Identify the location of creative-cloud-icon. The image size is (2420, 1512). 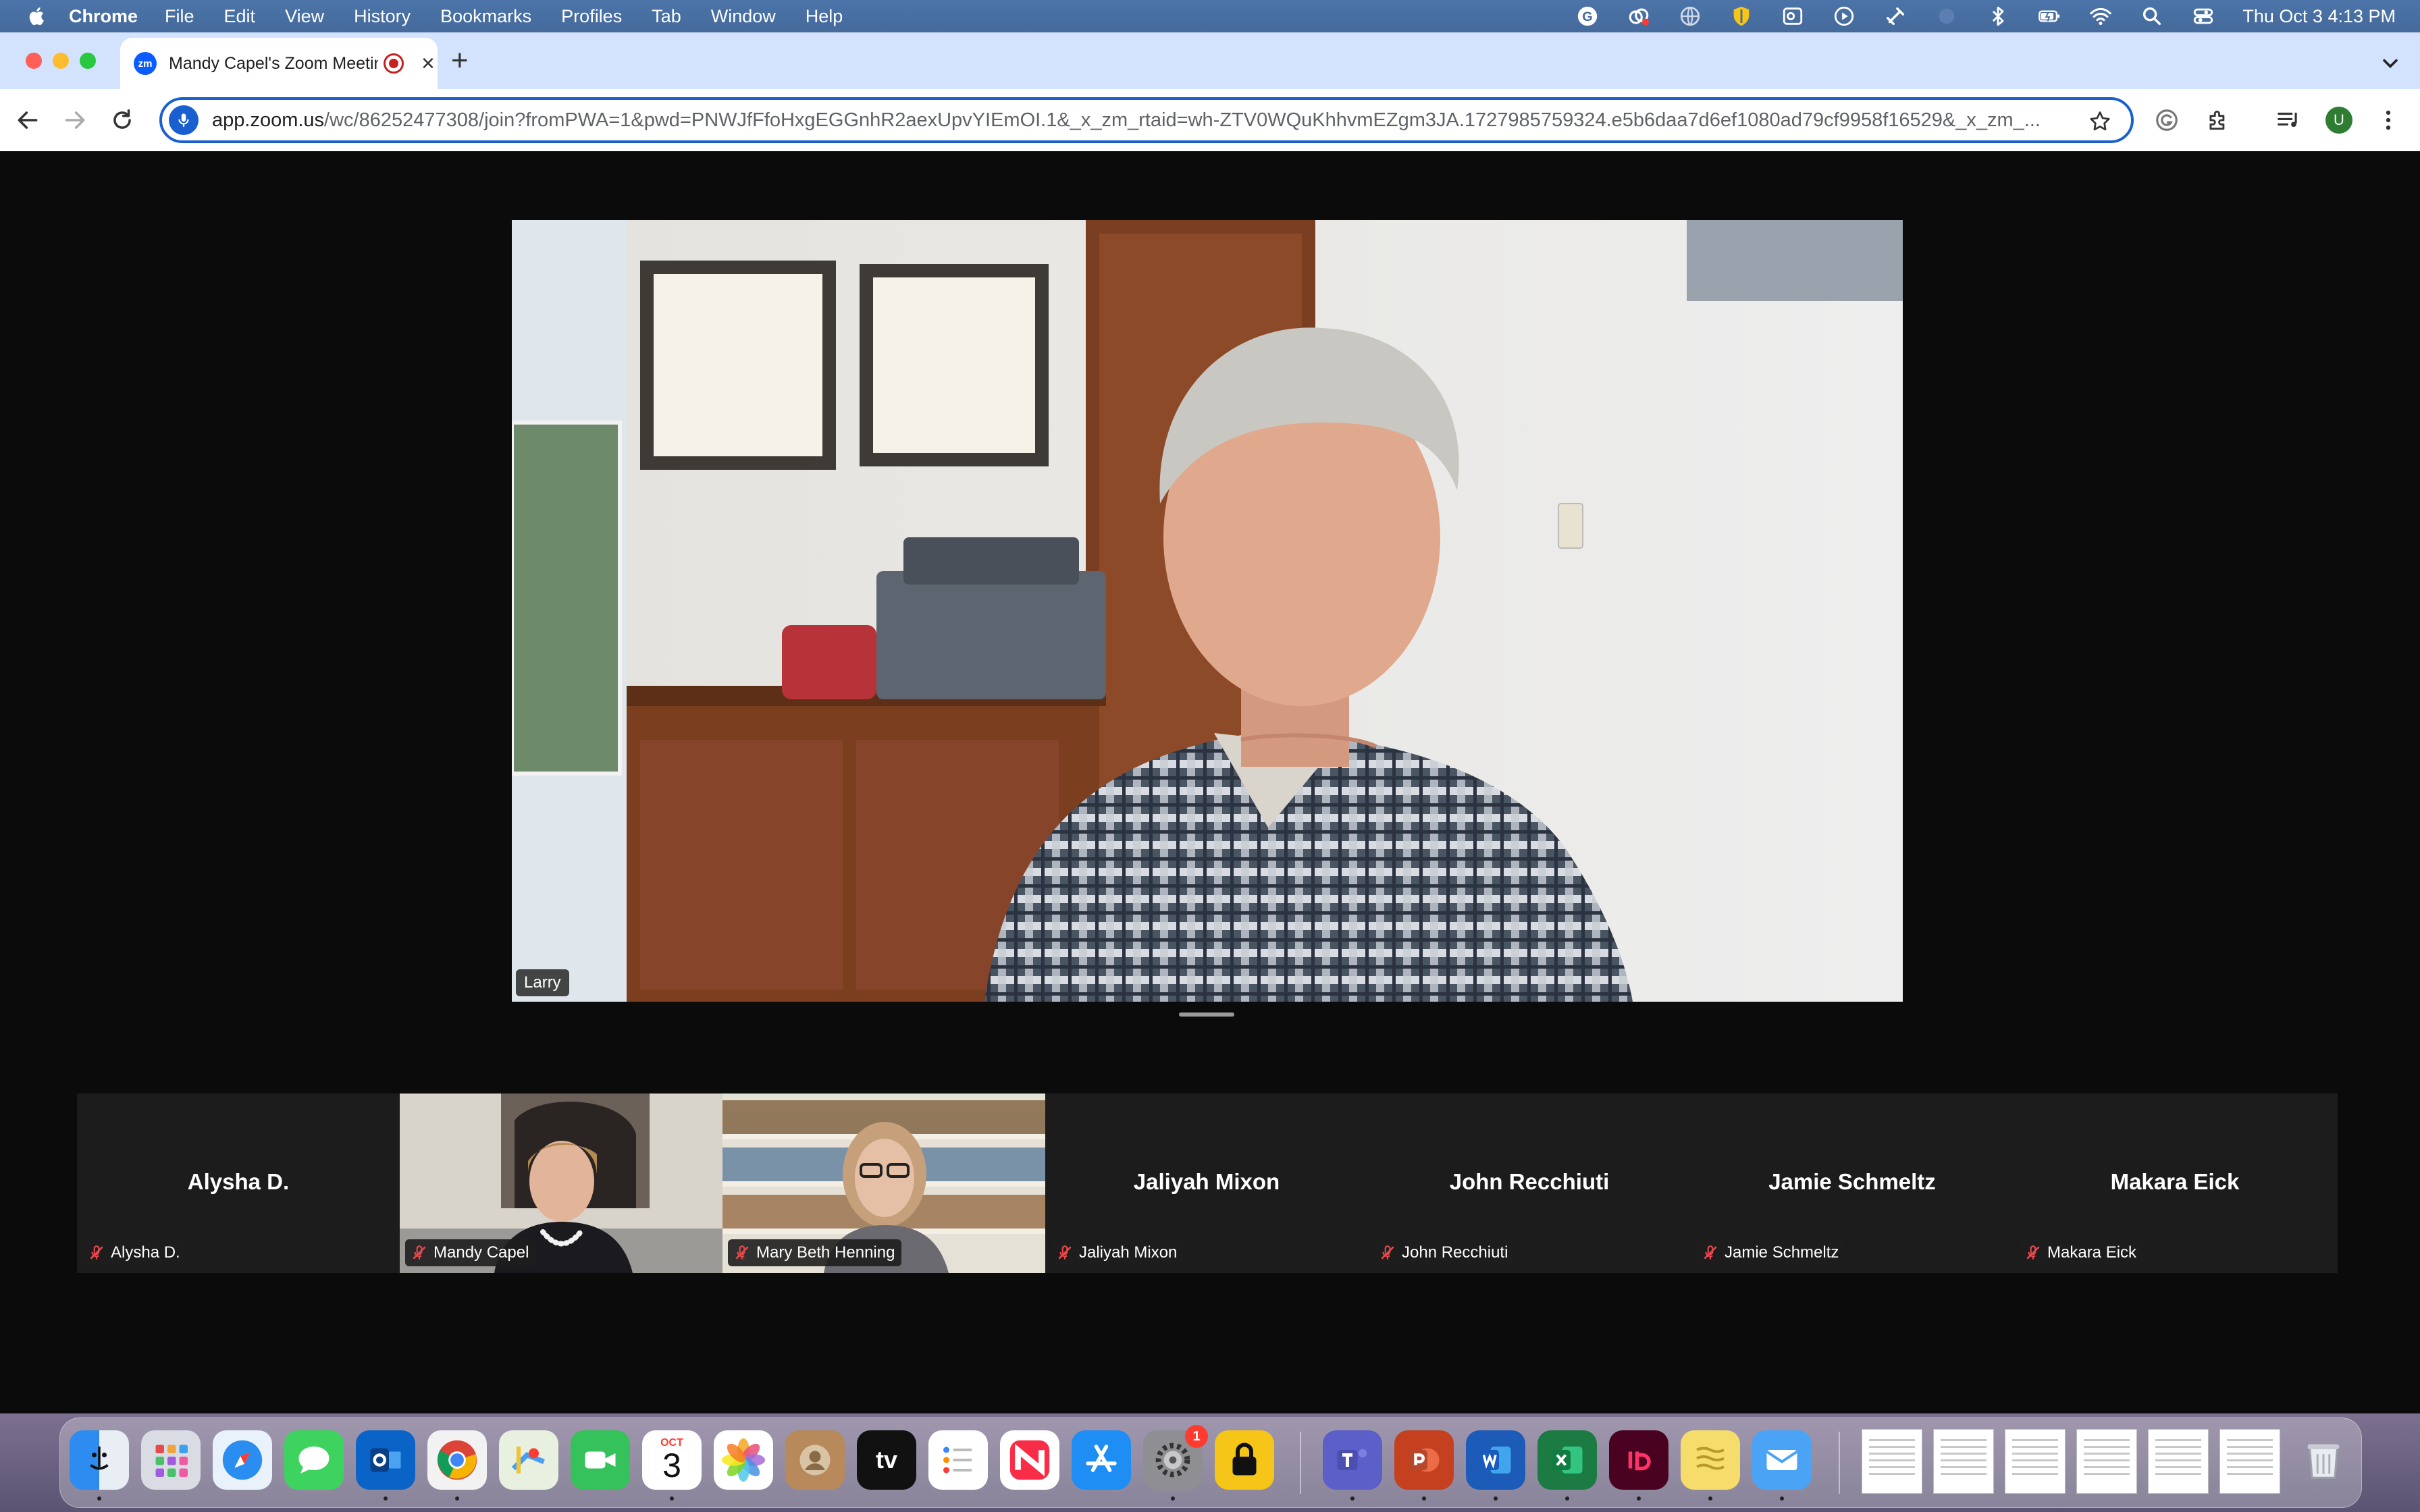
(1639, 16).